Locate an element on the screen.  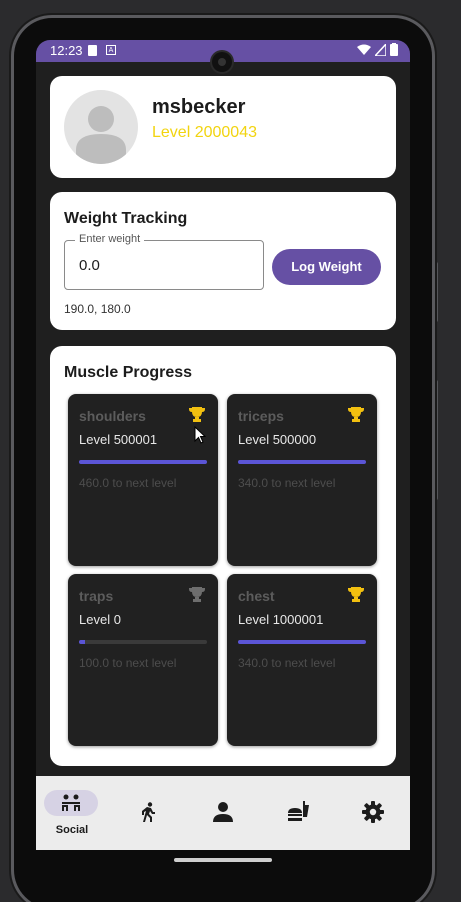
weight-input-label: Enter weight is located at coordinates (110, 239).